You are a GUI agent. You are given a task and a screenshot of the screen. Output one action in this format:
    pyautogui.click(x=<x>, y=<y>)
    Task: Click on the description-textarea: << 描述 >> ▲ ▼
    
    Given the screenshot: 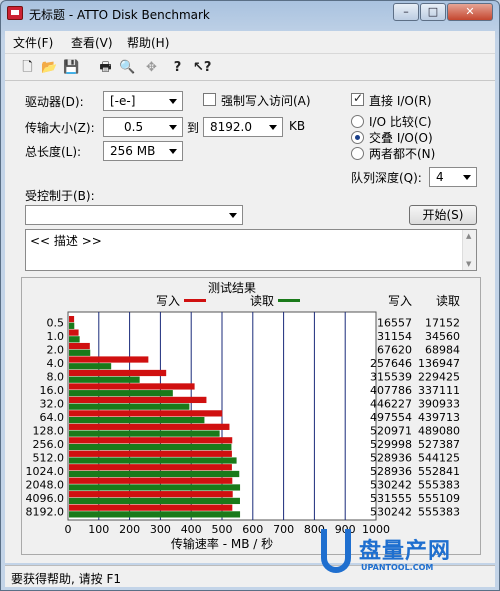 What is the action you would take?
    pyautogui.click(x=251, y=250)
    